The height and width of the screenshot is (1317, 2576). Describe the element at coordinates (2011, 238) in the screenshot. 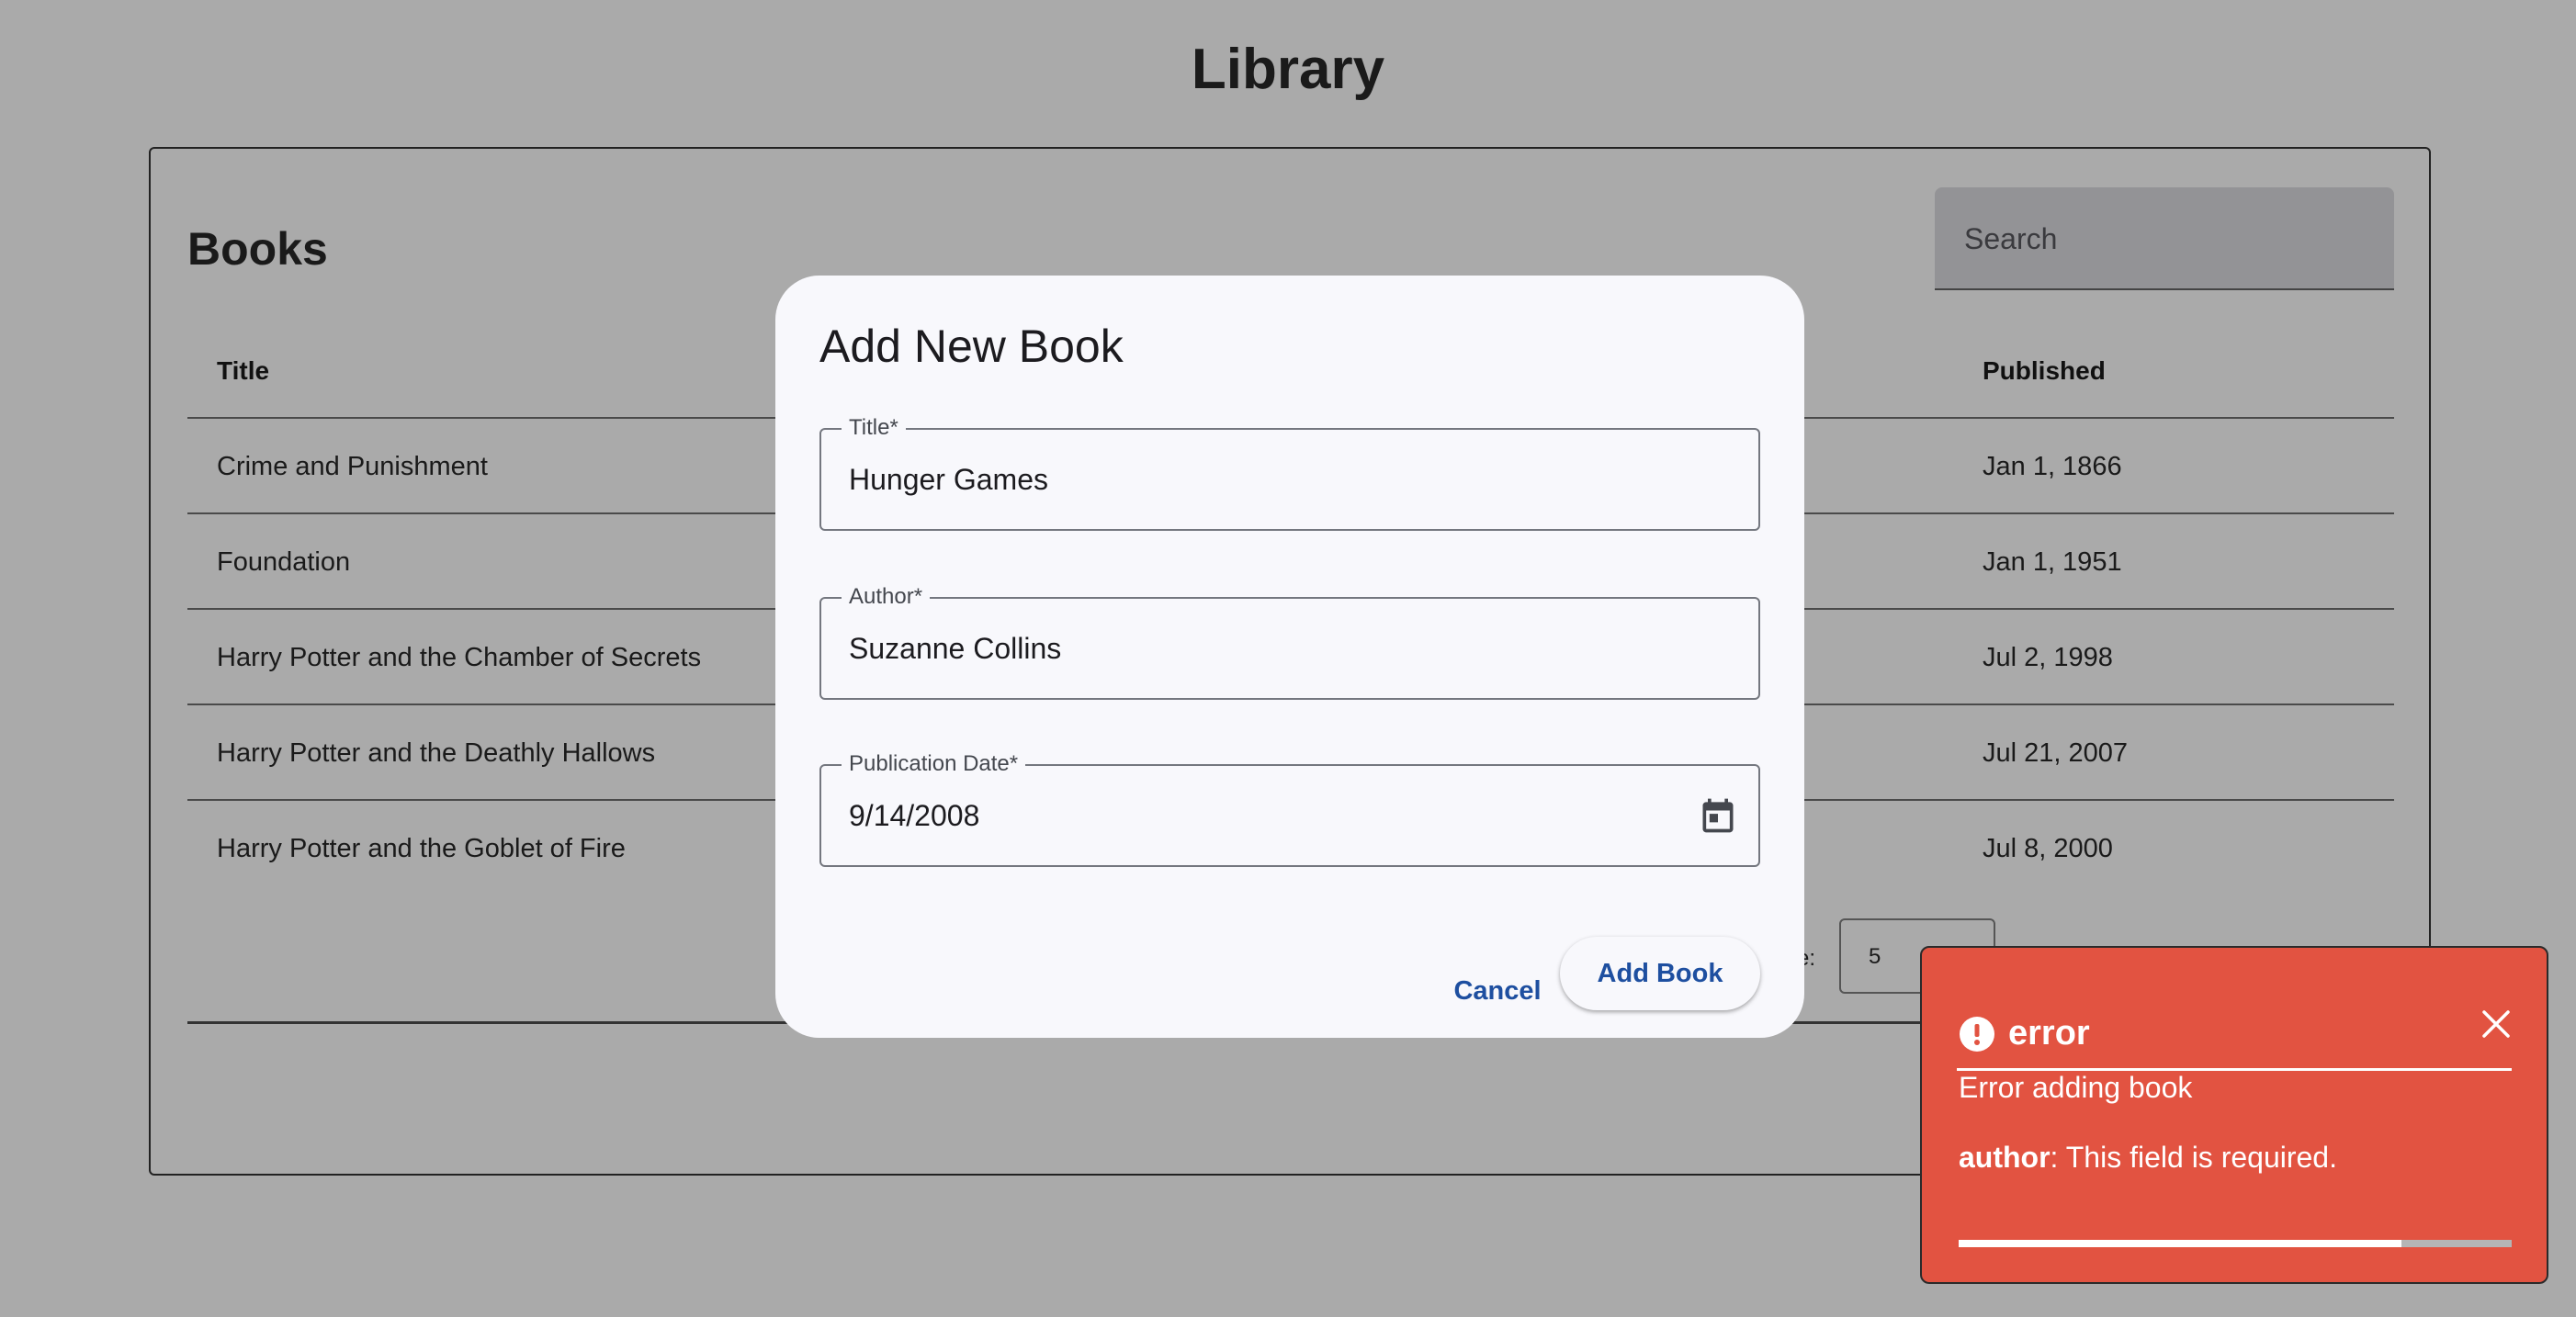

I see `search-placeholder: Search` at that location.